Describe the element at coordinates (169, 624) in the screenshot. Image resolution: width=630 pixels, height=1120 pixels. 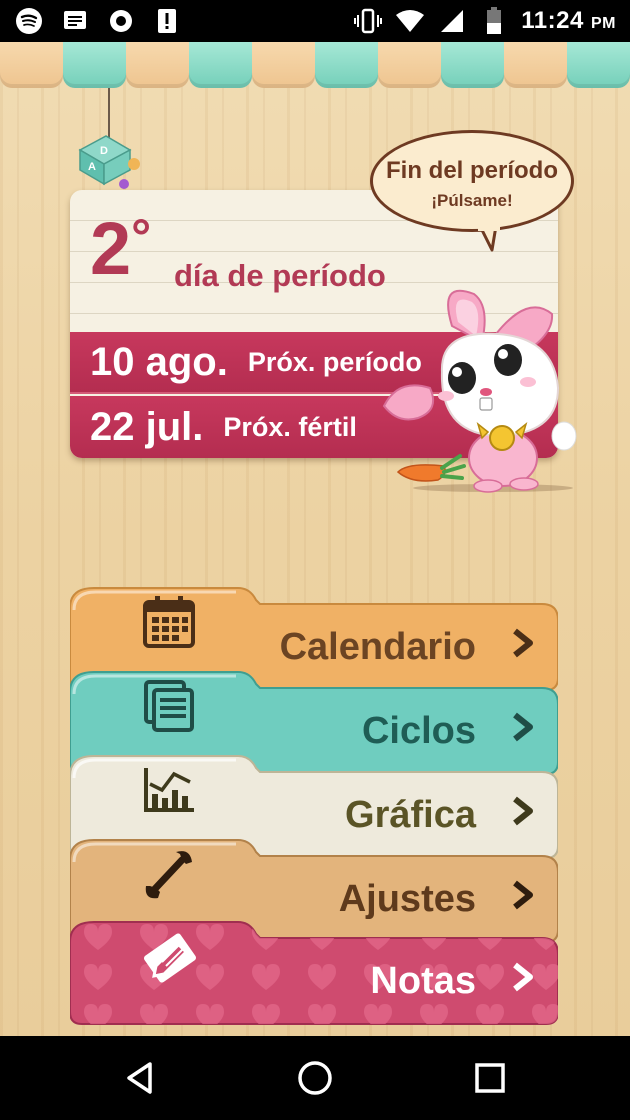
I see `calendar-icon` at that location.